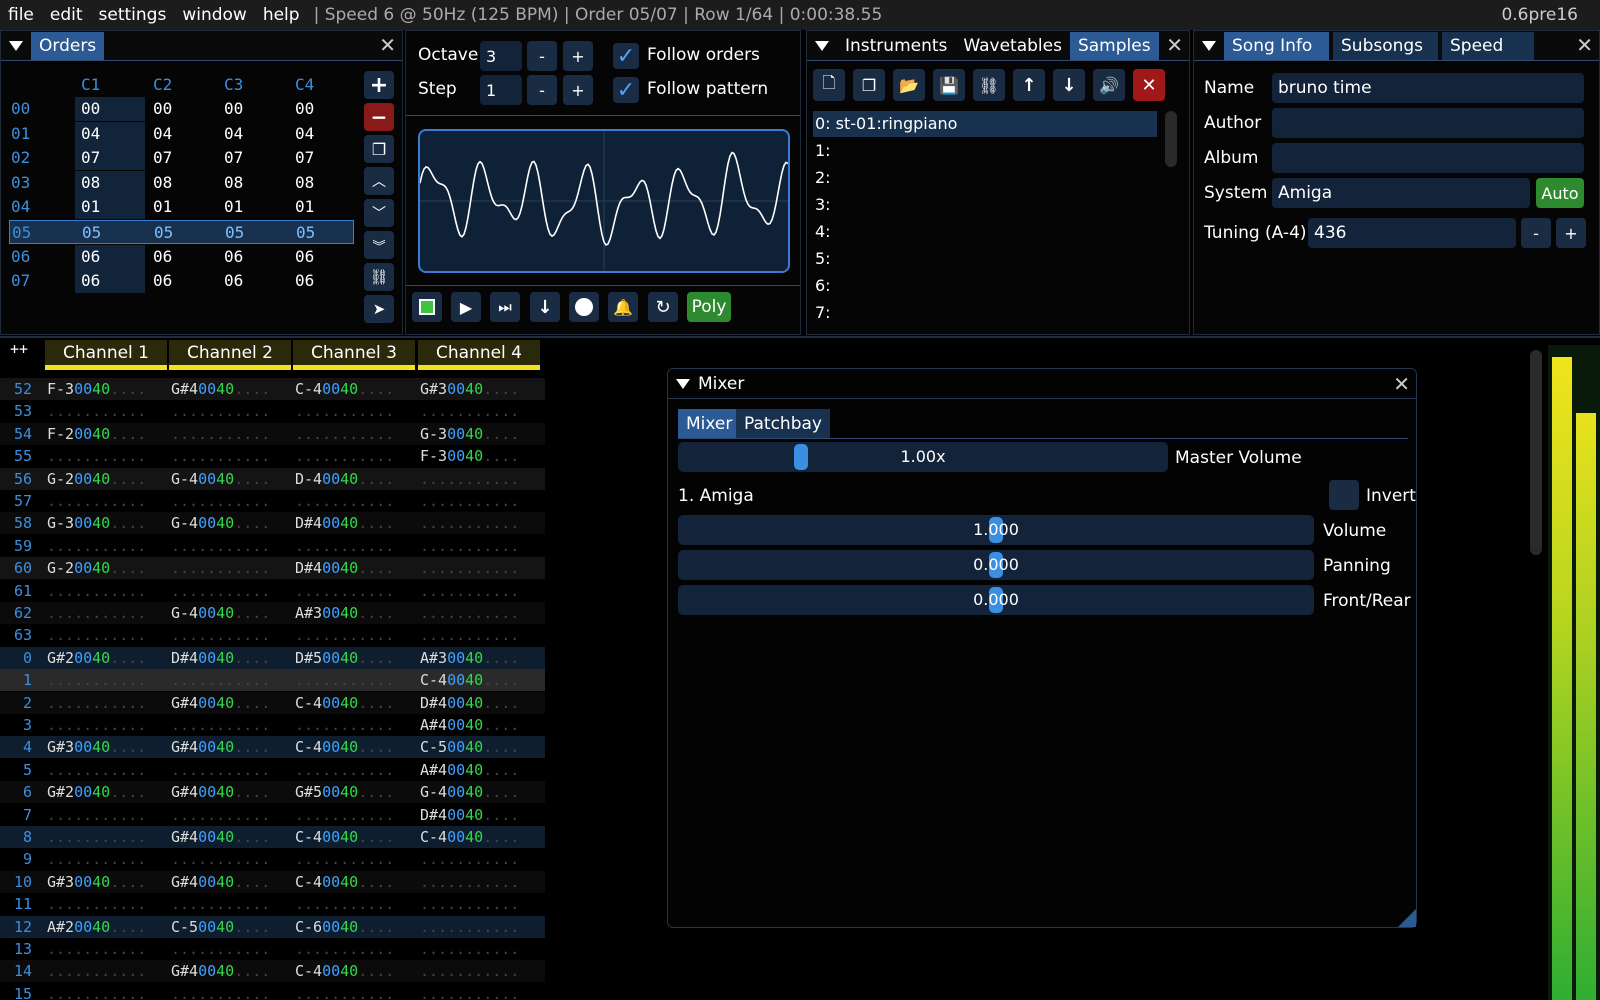 The height and width of the screenshot is (1000, 1600). What do you see at coordinates (578, 56) in the screenshot?
I see `octave-increase-button: +` at bounding box center [578, 56].